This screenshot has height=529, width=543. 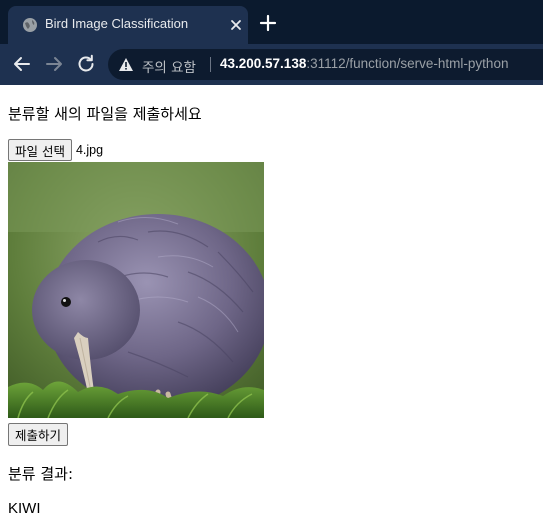 What do you see at coordinates (210, 64) in the screenshot?
I see `omnibox-divider` at bounding box center [210, 64].